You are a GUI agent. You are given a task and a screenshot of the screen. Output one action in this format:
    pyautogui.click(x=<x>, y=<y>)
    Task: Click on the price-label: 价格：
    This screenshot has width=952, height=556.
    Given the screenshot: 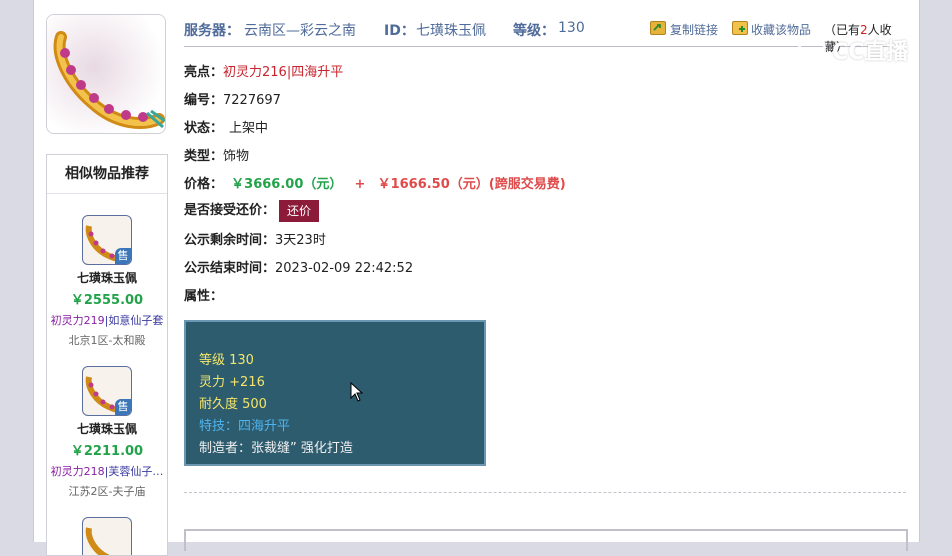 What is the action you would take?
    pyautogui.click(x=204, y=184)
    